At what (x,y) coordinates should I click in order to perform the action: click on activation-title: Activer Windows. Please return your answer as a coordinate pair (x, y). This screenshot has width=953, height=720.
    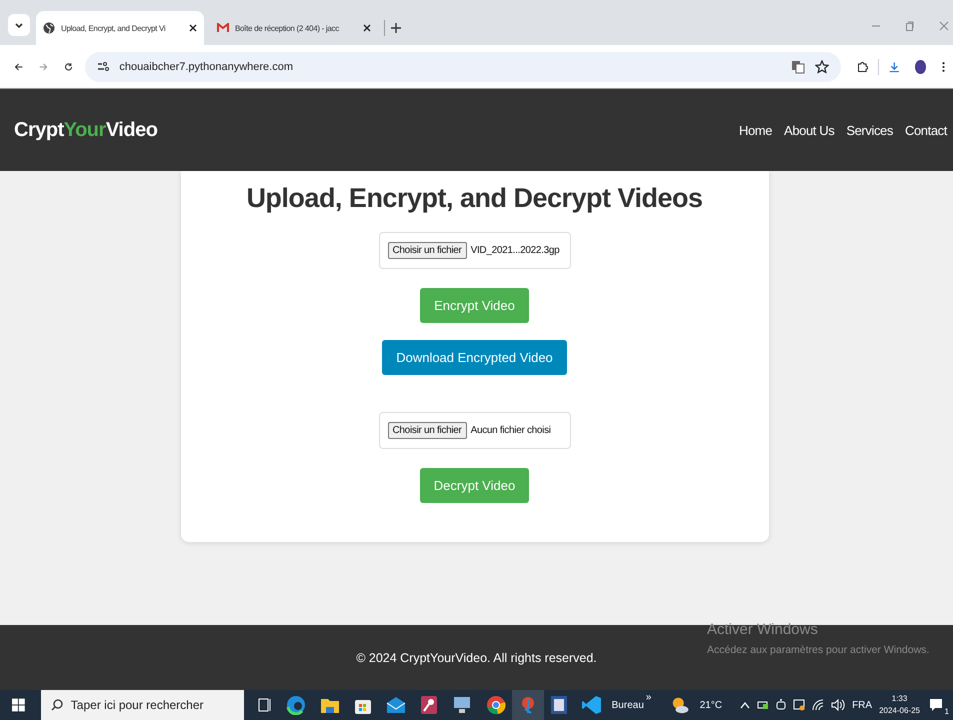
    Looking at the image, I should click on (763, 629).